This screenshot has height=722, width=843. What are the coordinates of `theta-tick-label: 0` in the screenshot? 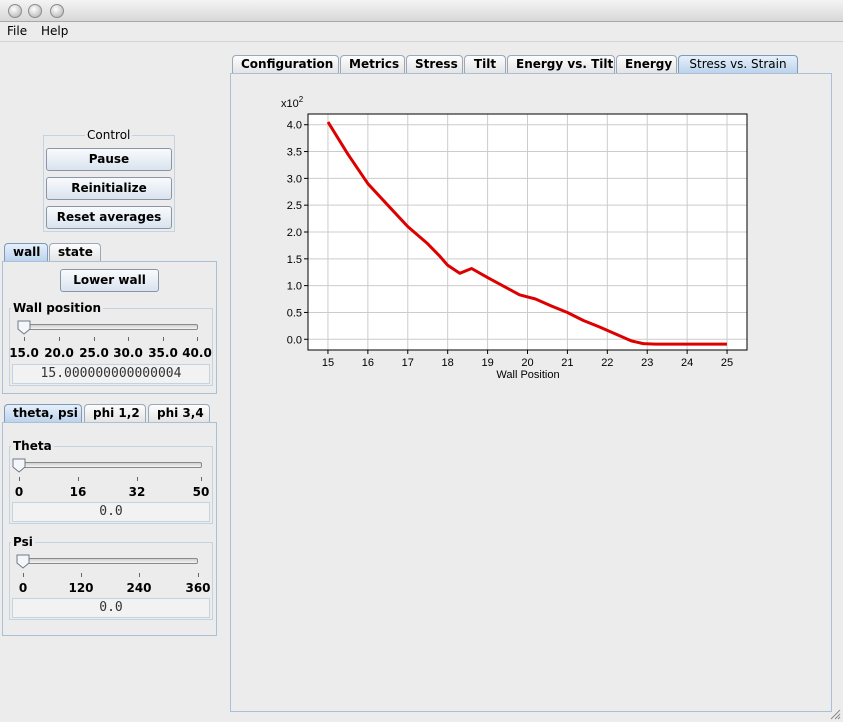 It's located at (19, 492).